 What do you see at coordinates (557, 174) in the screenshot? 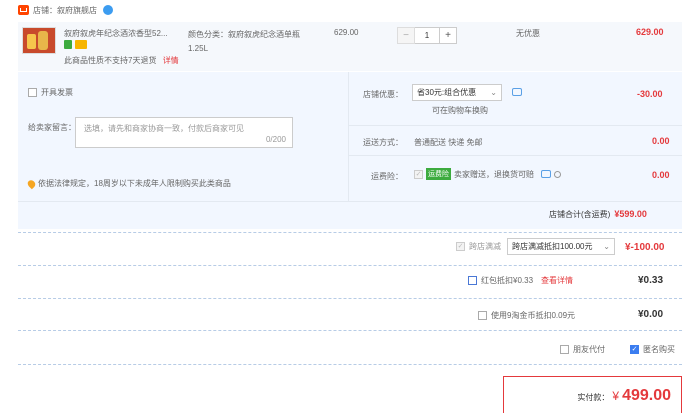
I see `help-icon` at bounding box center [557, 174].